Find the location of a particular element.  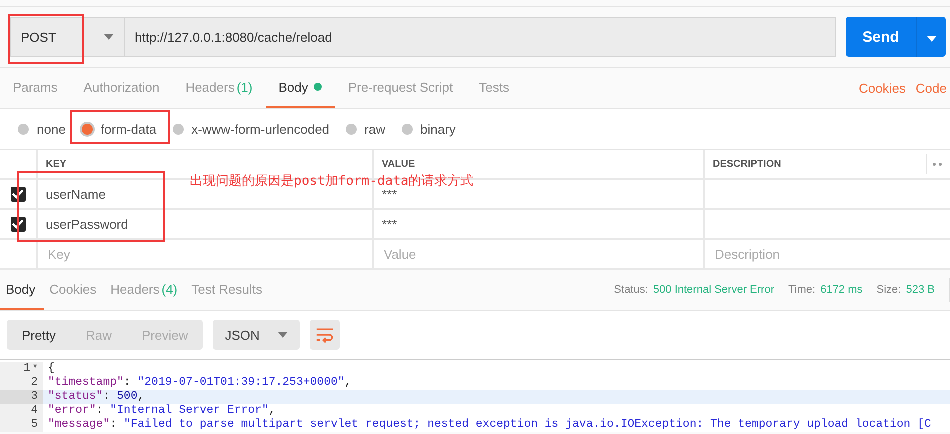

code-line: "error": "Internal Server Error", is located at coordinates (162, 411).